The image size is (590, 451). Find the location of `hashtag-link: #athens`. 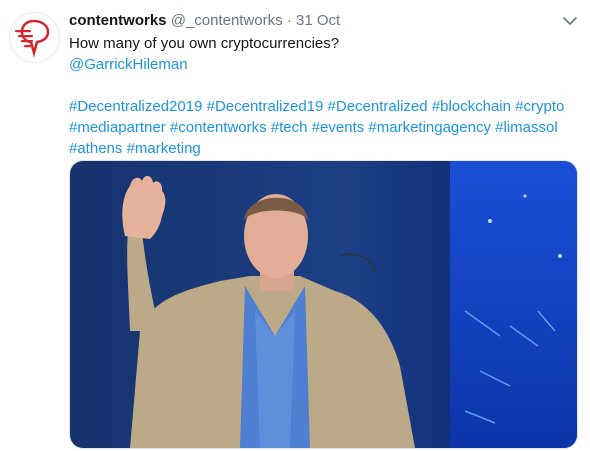

hashtag-link: #athens is located at coordinates (95, 148).